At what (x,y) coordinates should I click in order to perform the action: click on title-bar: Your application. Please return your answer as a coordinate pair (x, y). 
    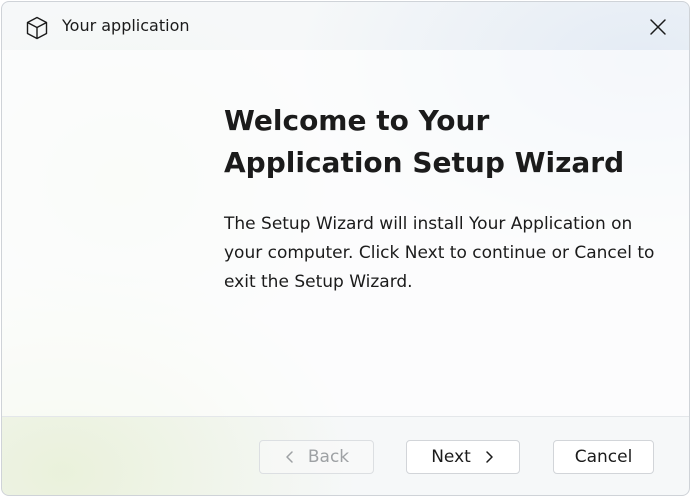
    Looking at the image, I should click on (345, 26).